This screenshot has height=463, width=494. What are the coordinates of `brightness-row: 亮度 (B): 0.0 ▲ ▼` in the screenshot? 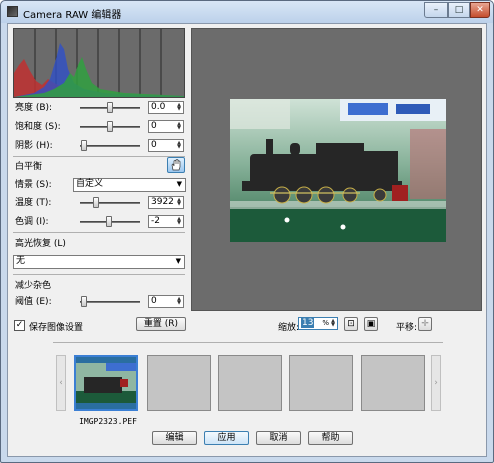 It's located at (100, 108).